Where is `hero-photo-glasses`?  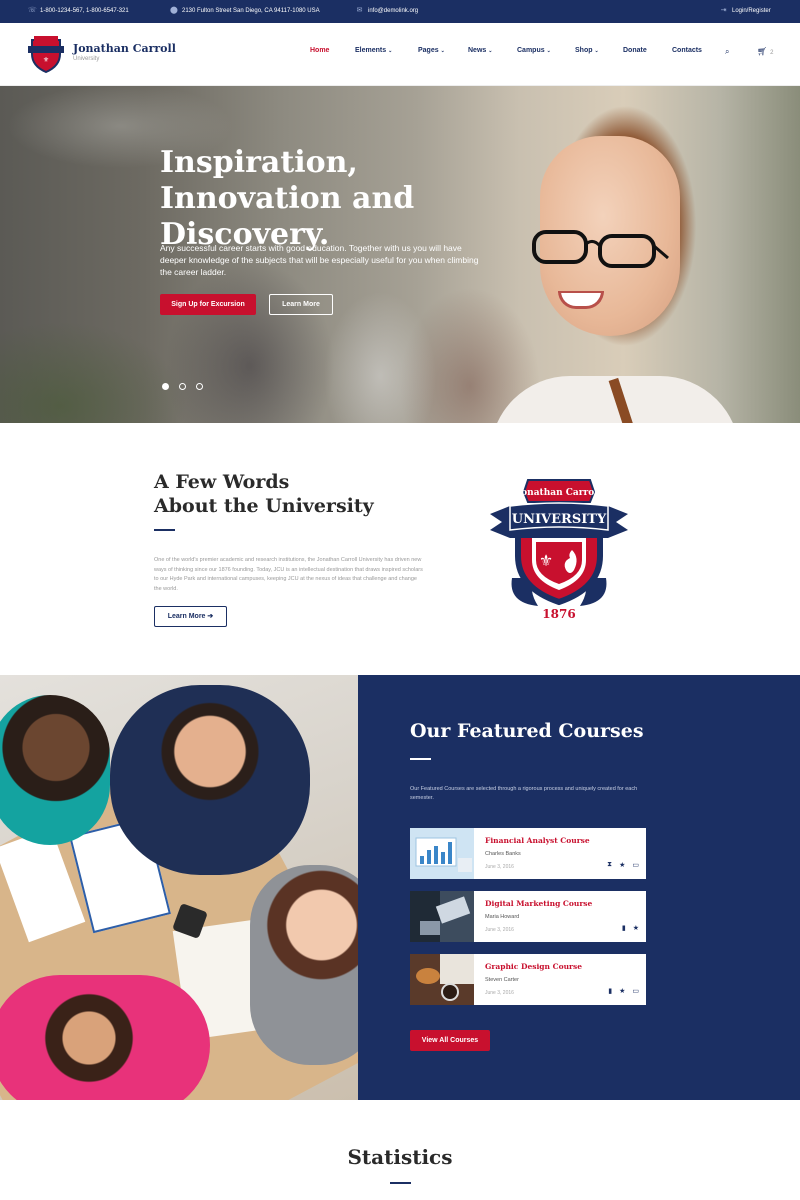 hero-photo-glasses is located at coordinates (600, 249).